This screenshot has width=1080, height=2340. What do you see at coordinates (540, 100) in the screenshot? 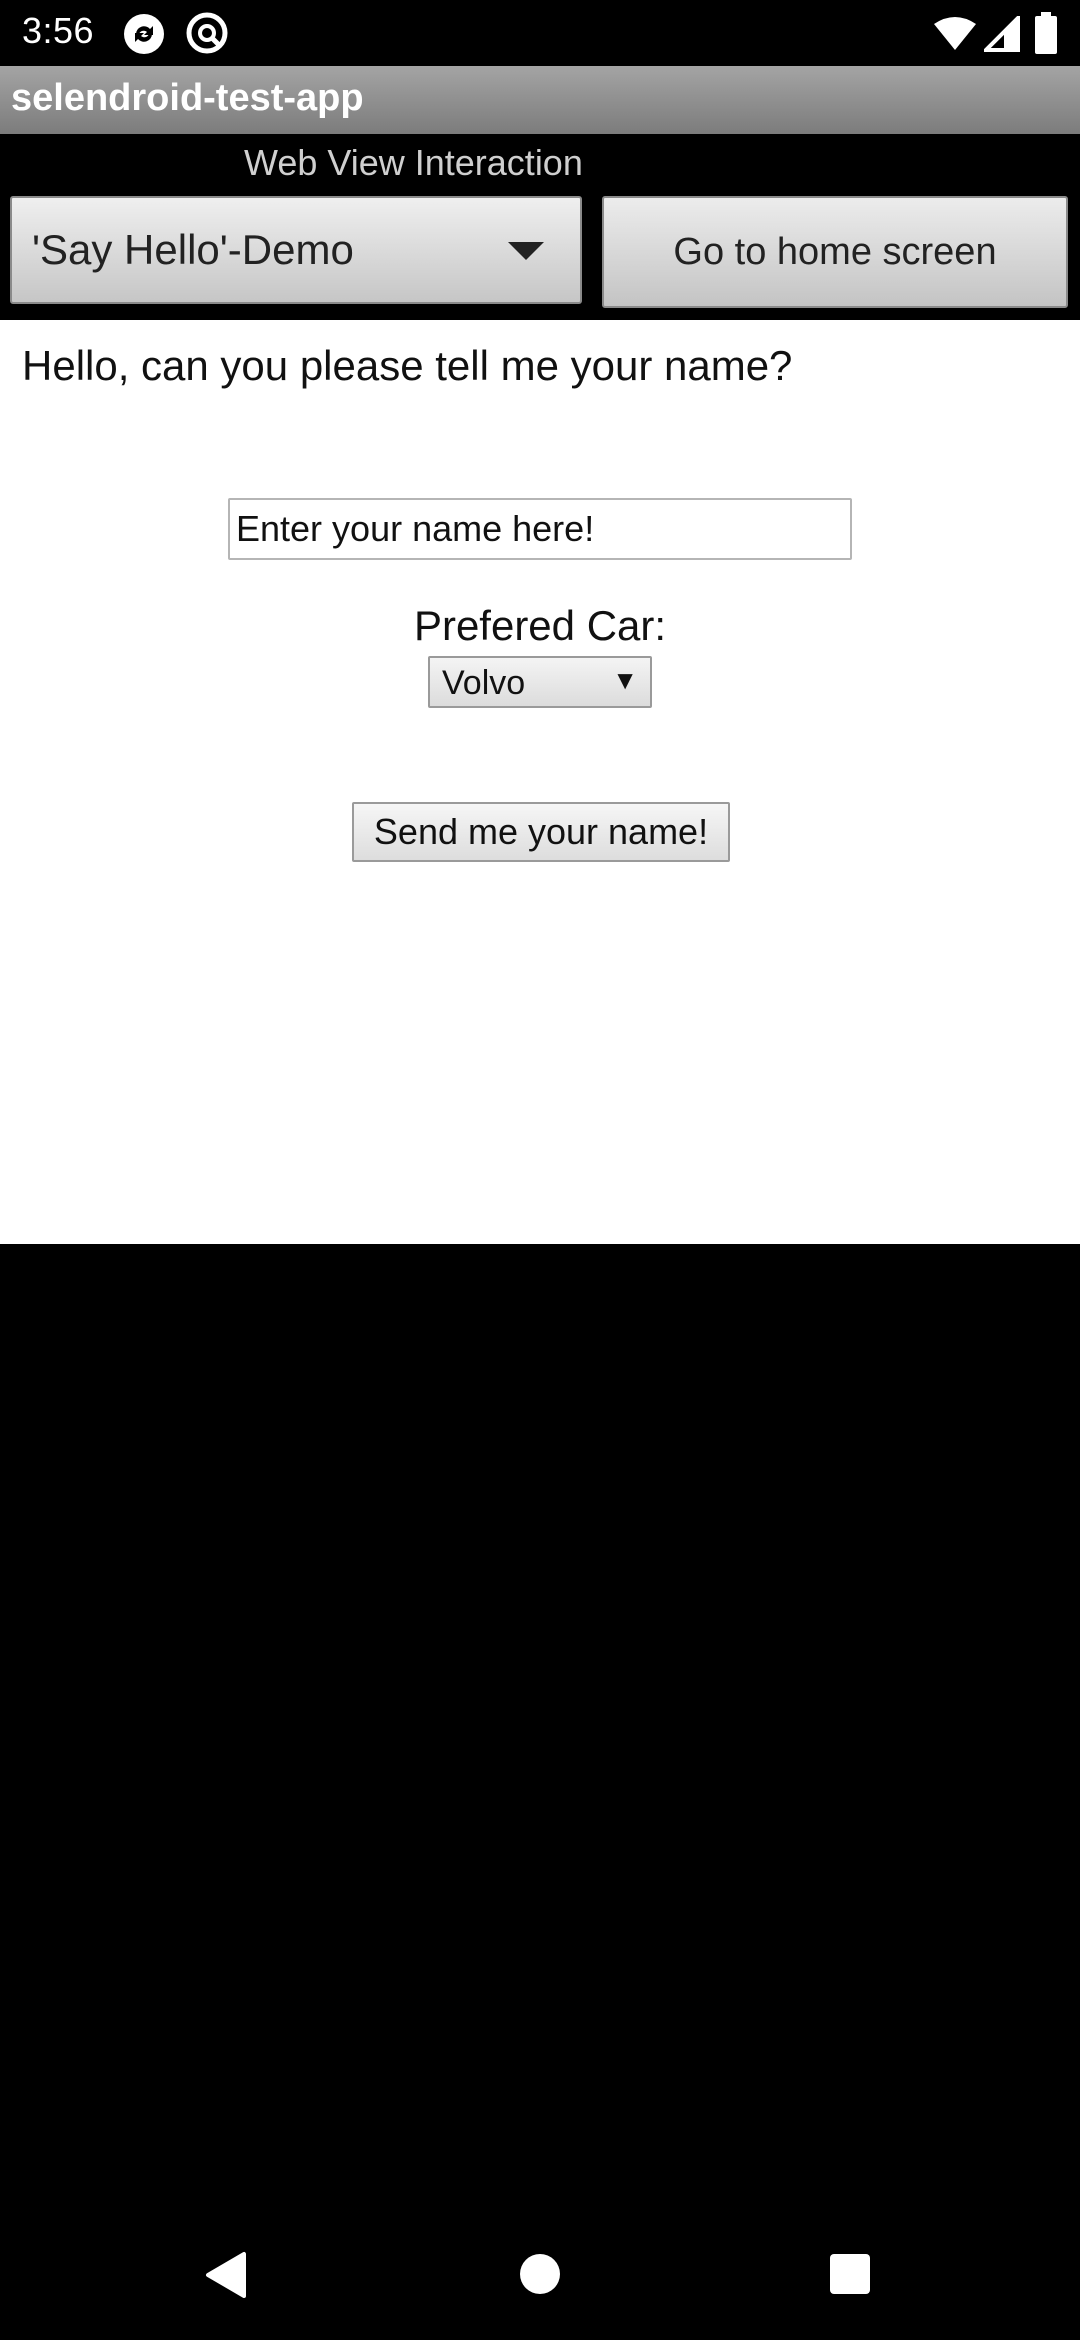
I see `app-title-bar: selendroid-test-app` at bounding box center [540, 100].